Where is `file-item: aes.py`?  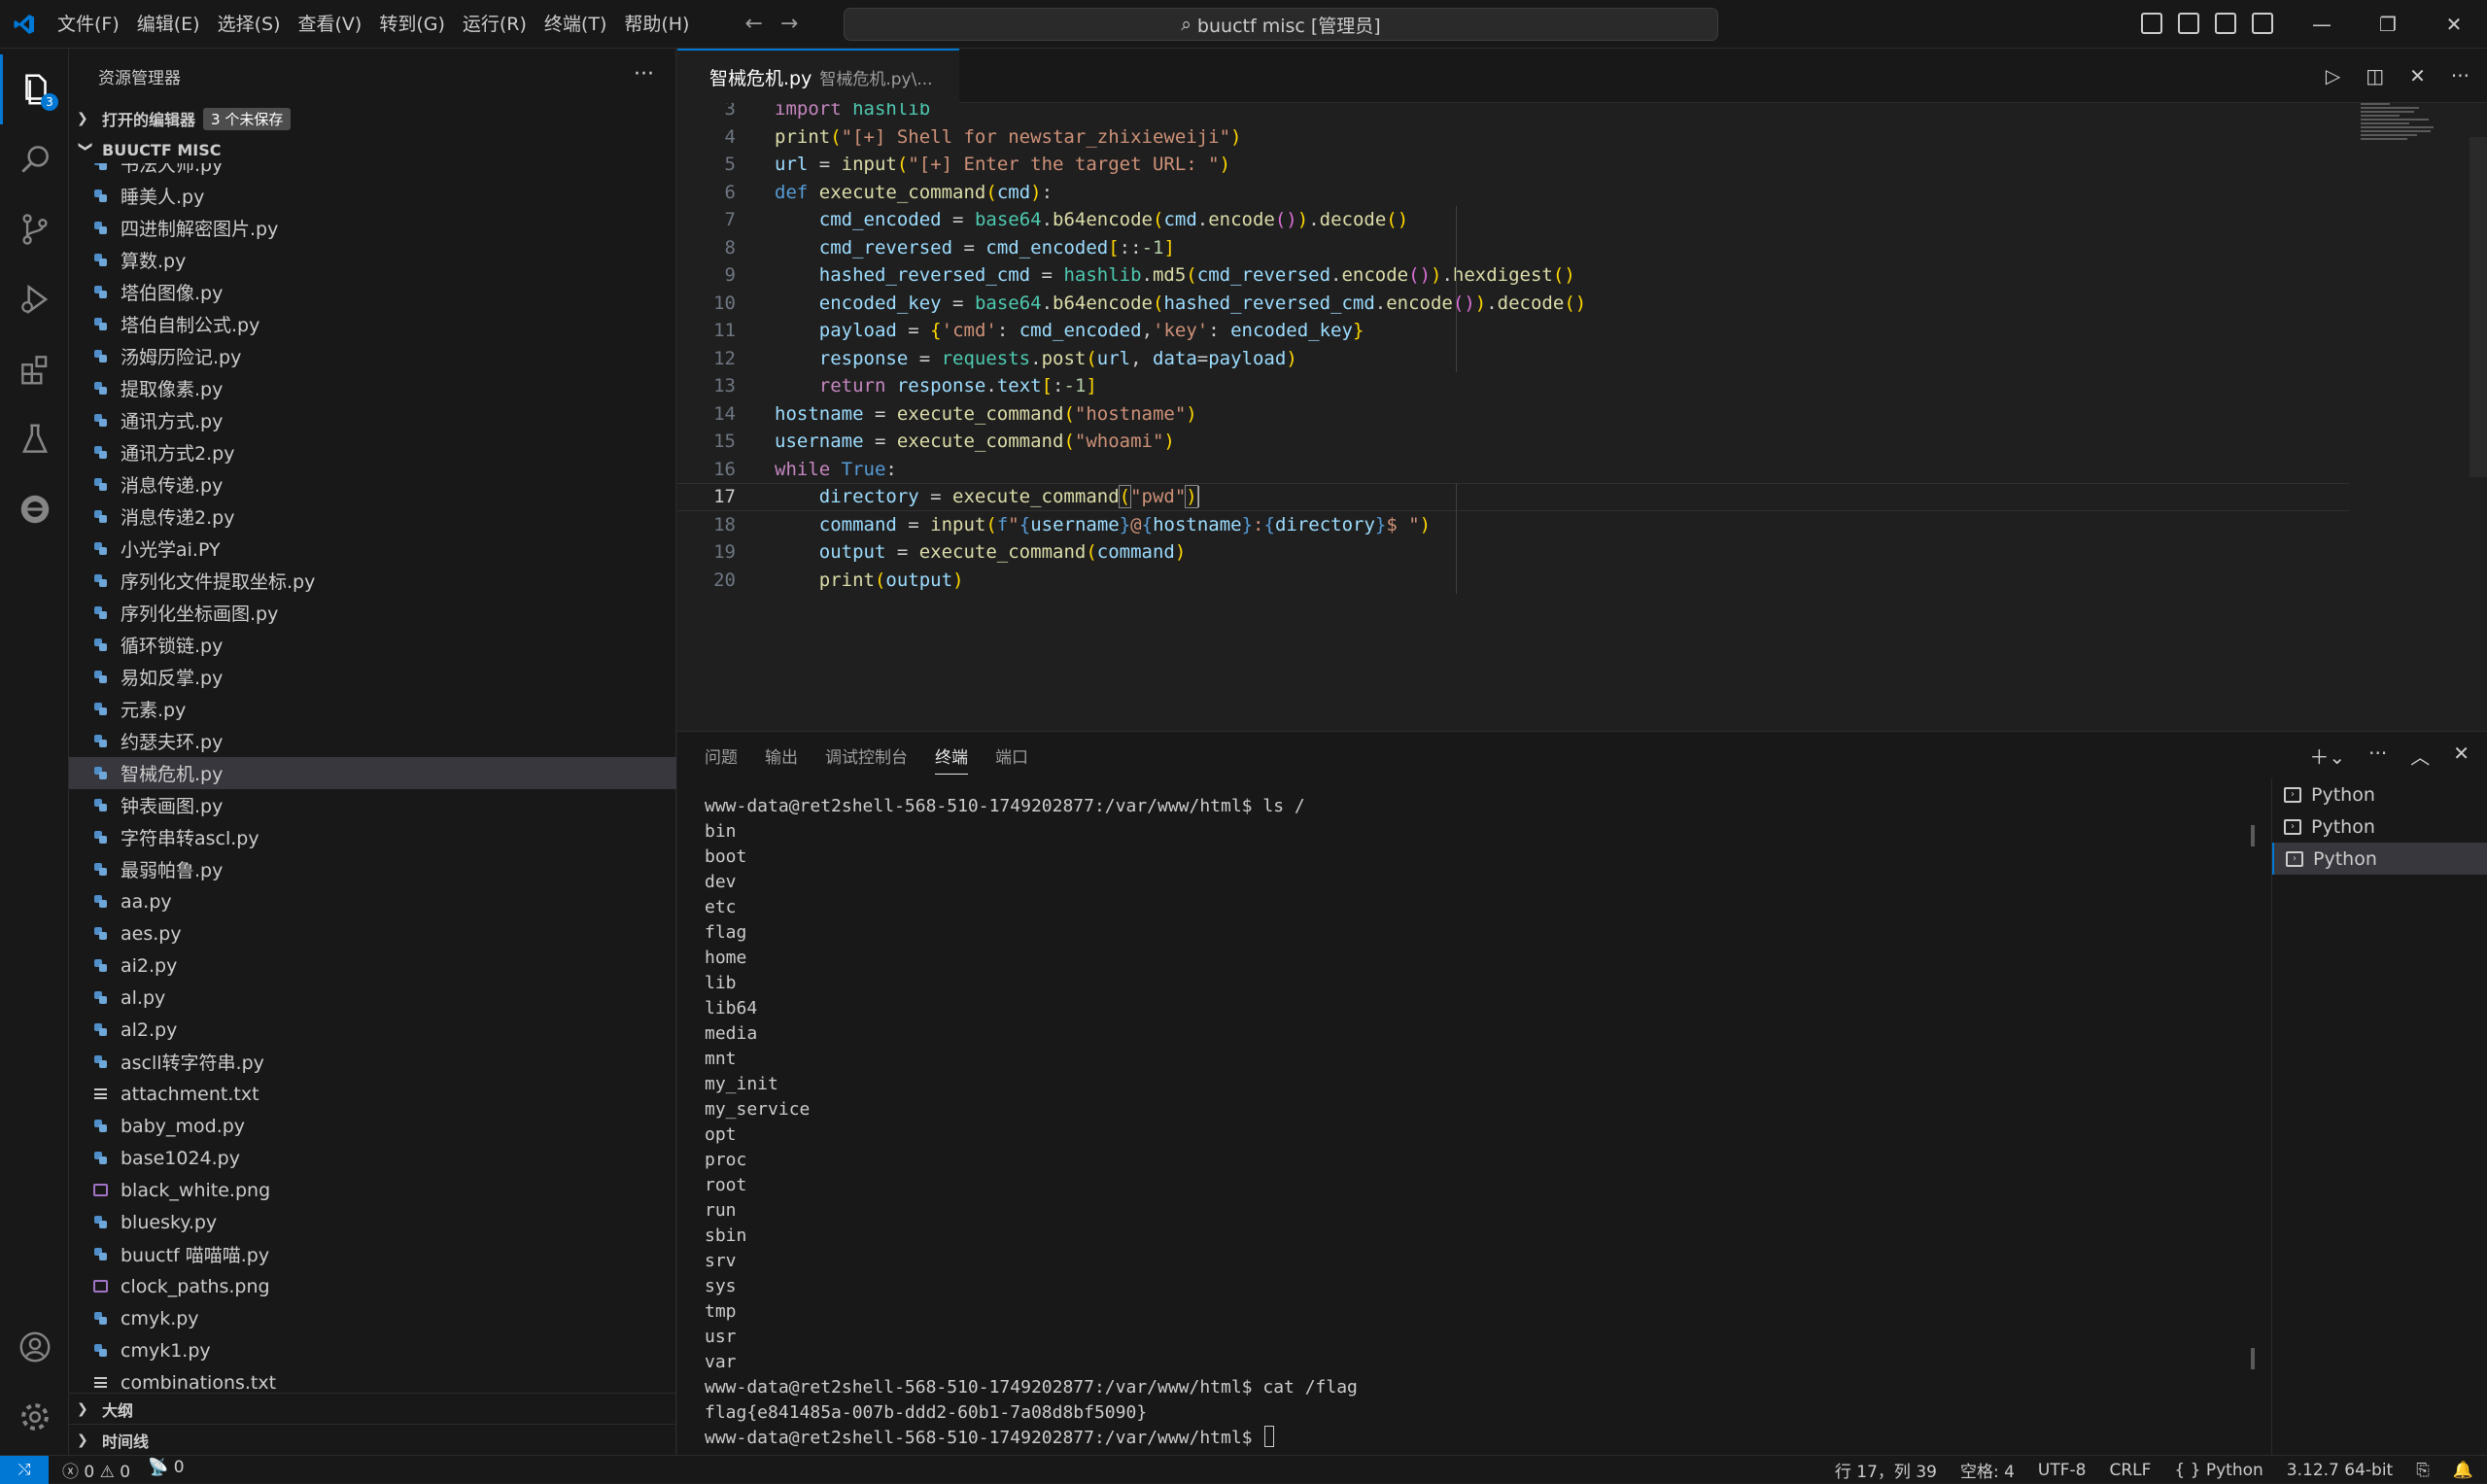
file-item: aes.py is located at coordinates (372, 933).